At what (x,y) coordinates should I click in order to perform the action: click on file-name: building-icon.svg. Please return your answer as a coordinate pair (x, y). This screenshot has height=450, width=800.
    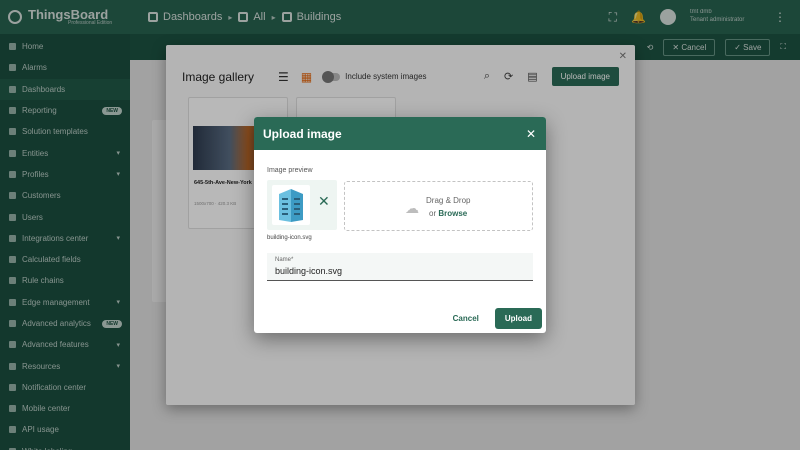
    Looking at the image, I should click on (289, 238).